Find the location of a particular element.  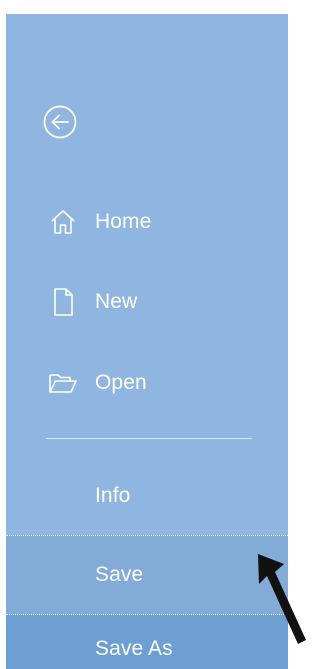

nav-item-open: Open is located at coordinates (147, 383).